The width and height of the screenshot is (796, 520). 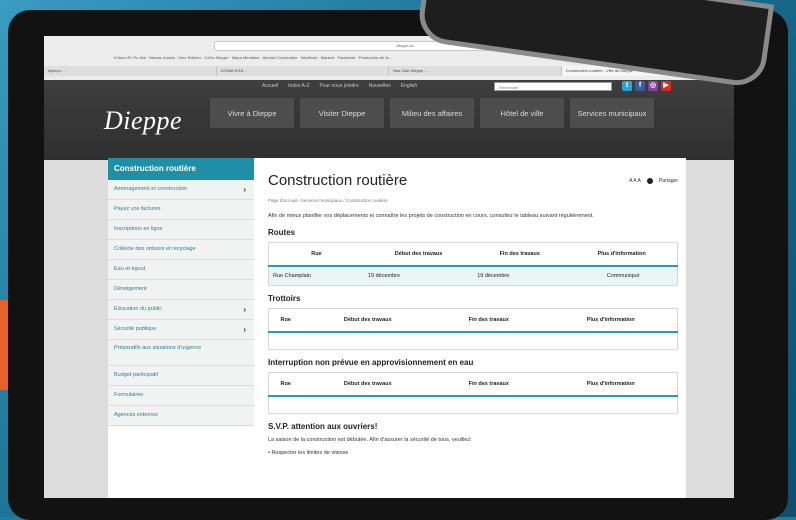 I want to click on nav-item-services: Services municipaux, so click(x=612, y=113).